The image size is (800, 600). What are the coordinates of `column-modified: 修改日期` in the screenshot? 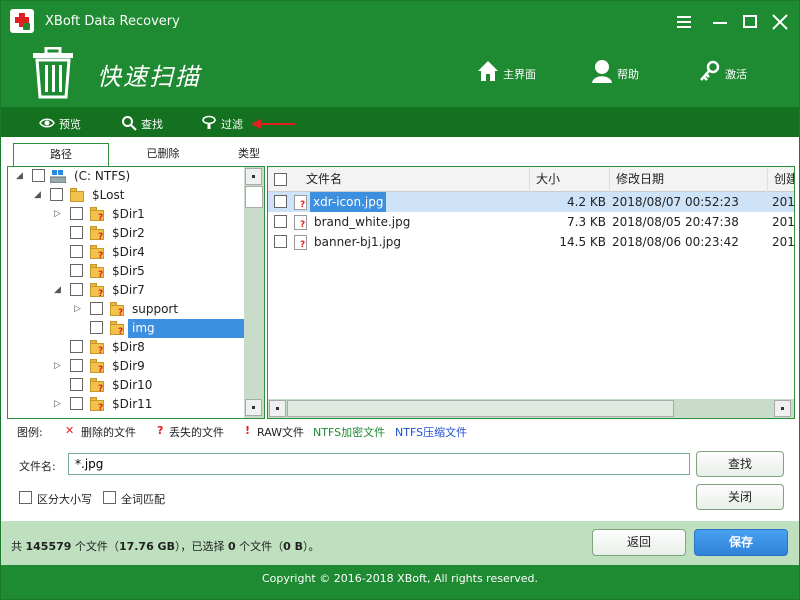 It's located at (689, 179).